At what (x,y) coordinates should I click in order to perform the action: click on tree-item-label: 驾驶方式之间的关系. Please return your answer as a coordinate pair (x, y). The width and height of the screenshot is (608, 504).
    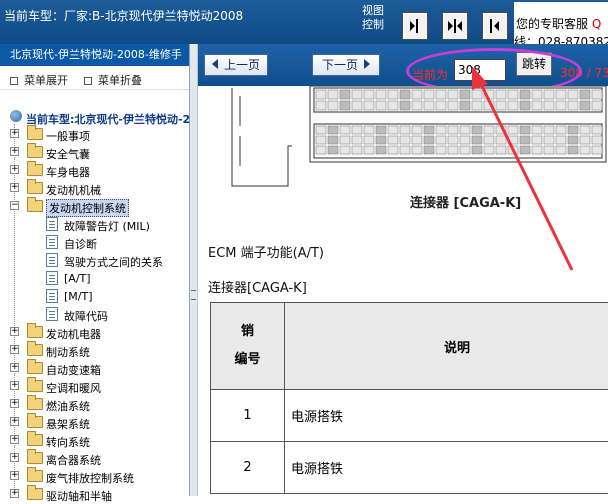
    Looking at the image, I should click on (113, 262).